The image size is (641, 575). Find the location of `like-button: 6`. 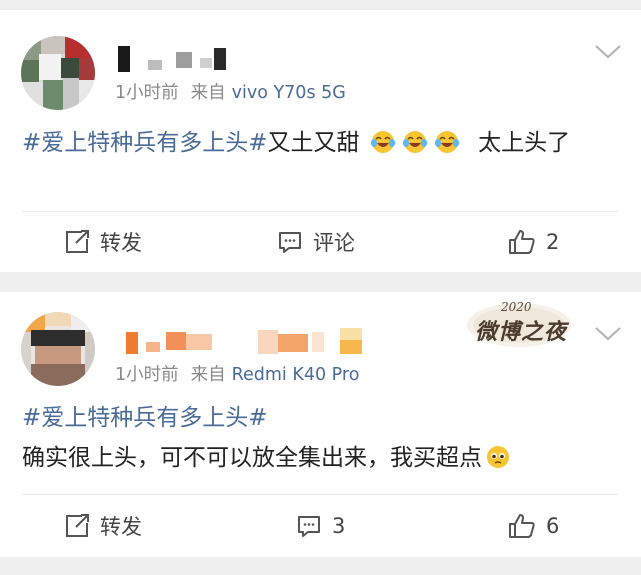

like-button: 6 is located at coordinates (533, 526).